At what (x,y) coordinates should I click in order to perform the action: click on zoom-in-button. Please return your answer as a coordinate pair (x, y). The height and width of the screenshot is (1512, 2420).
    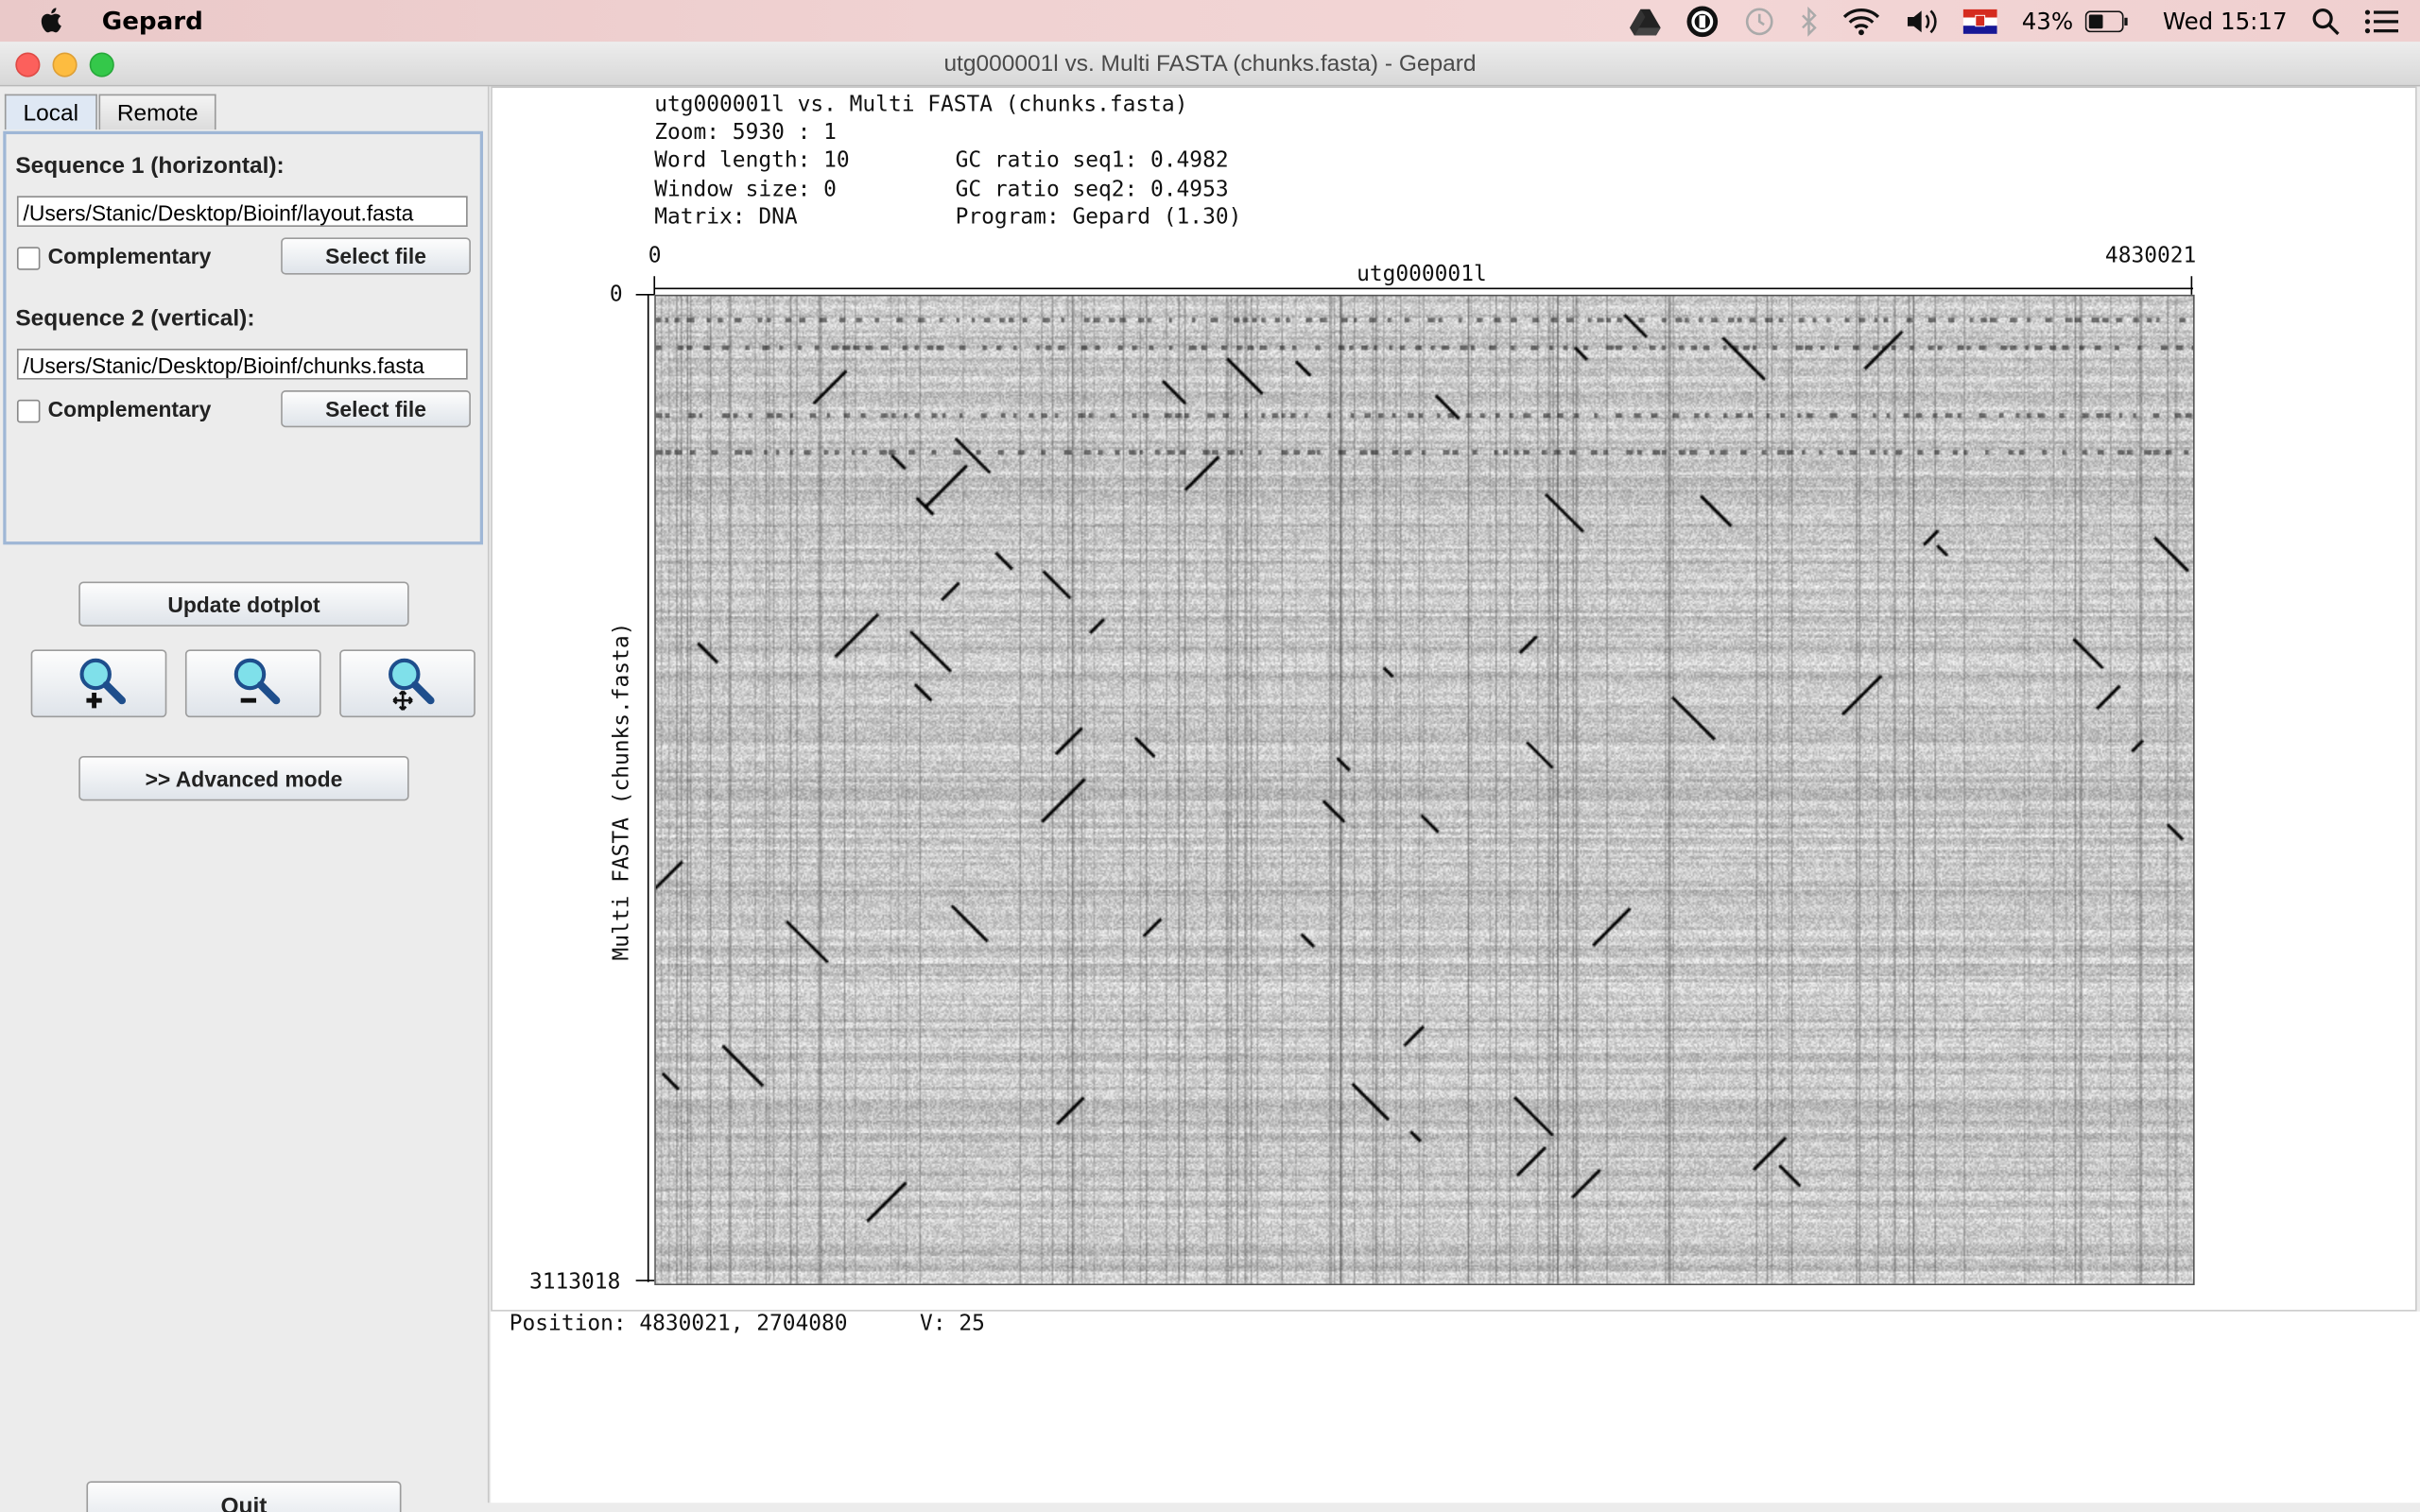
    Looking at the image, I should click on (99, 683).